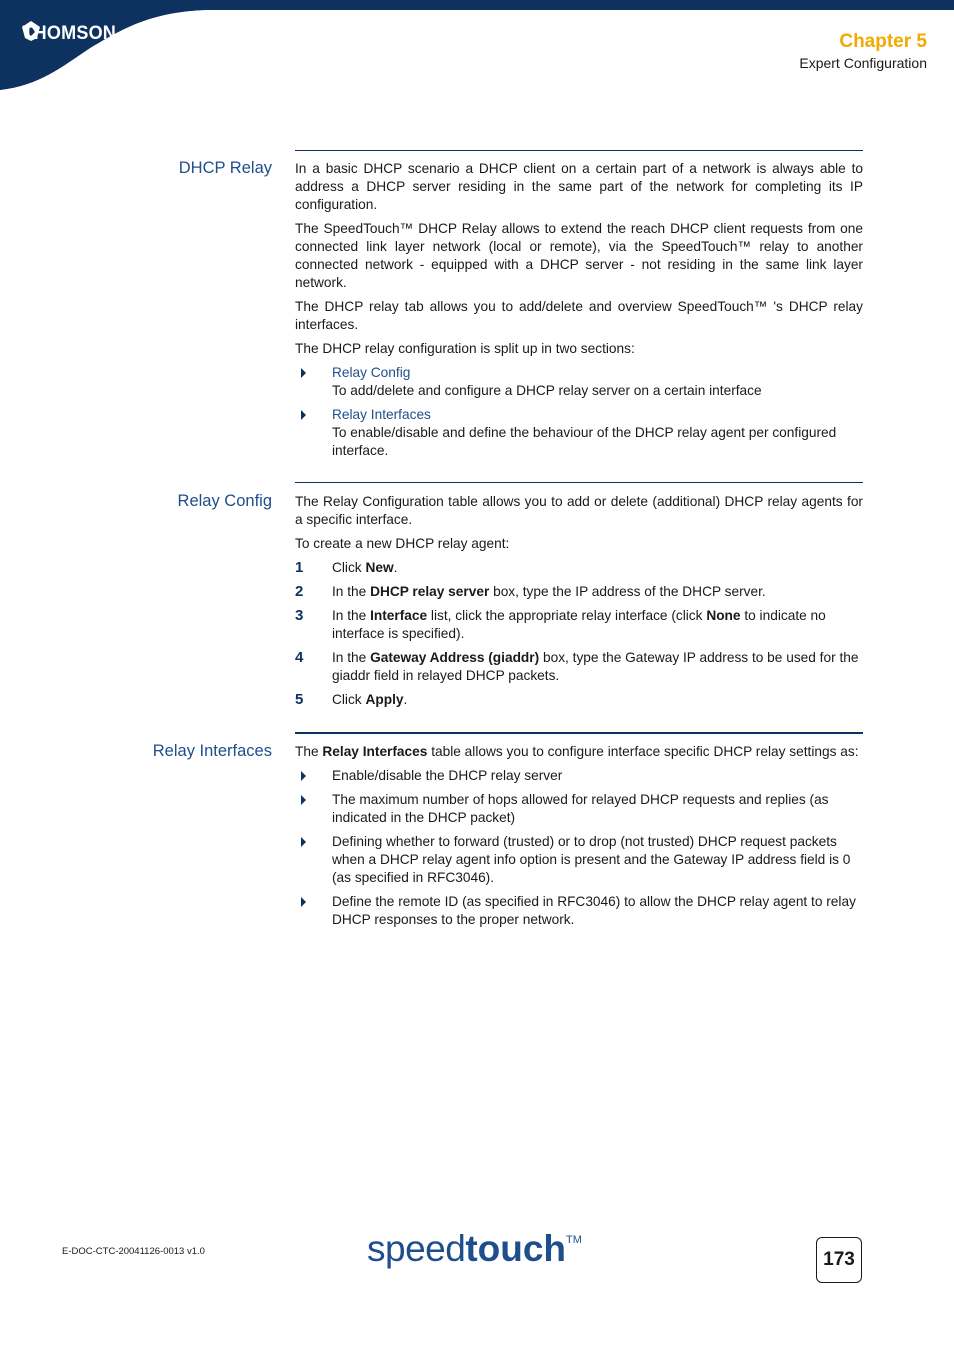 Image resolution: width=954 pixels, height=1351 pixels. Describe the element at coordinates (883, 41) in the screenshot. I see `chapter-title: Chapter 5` at that location.